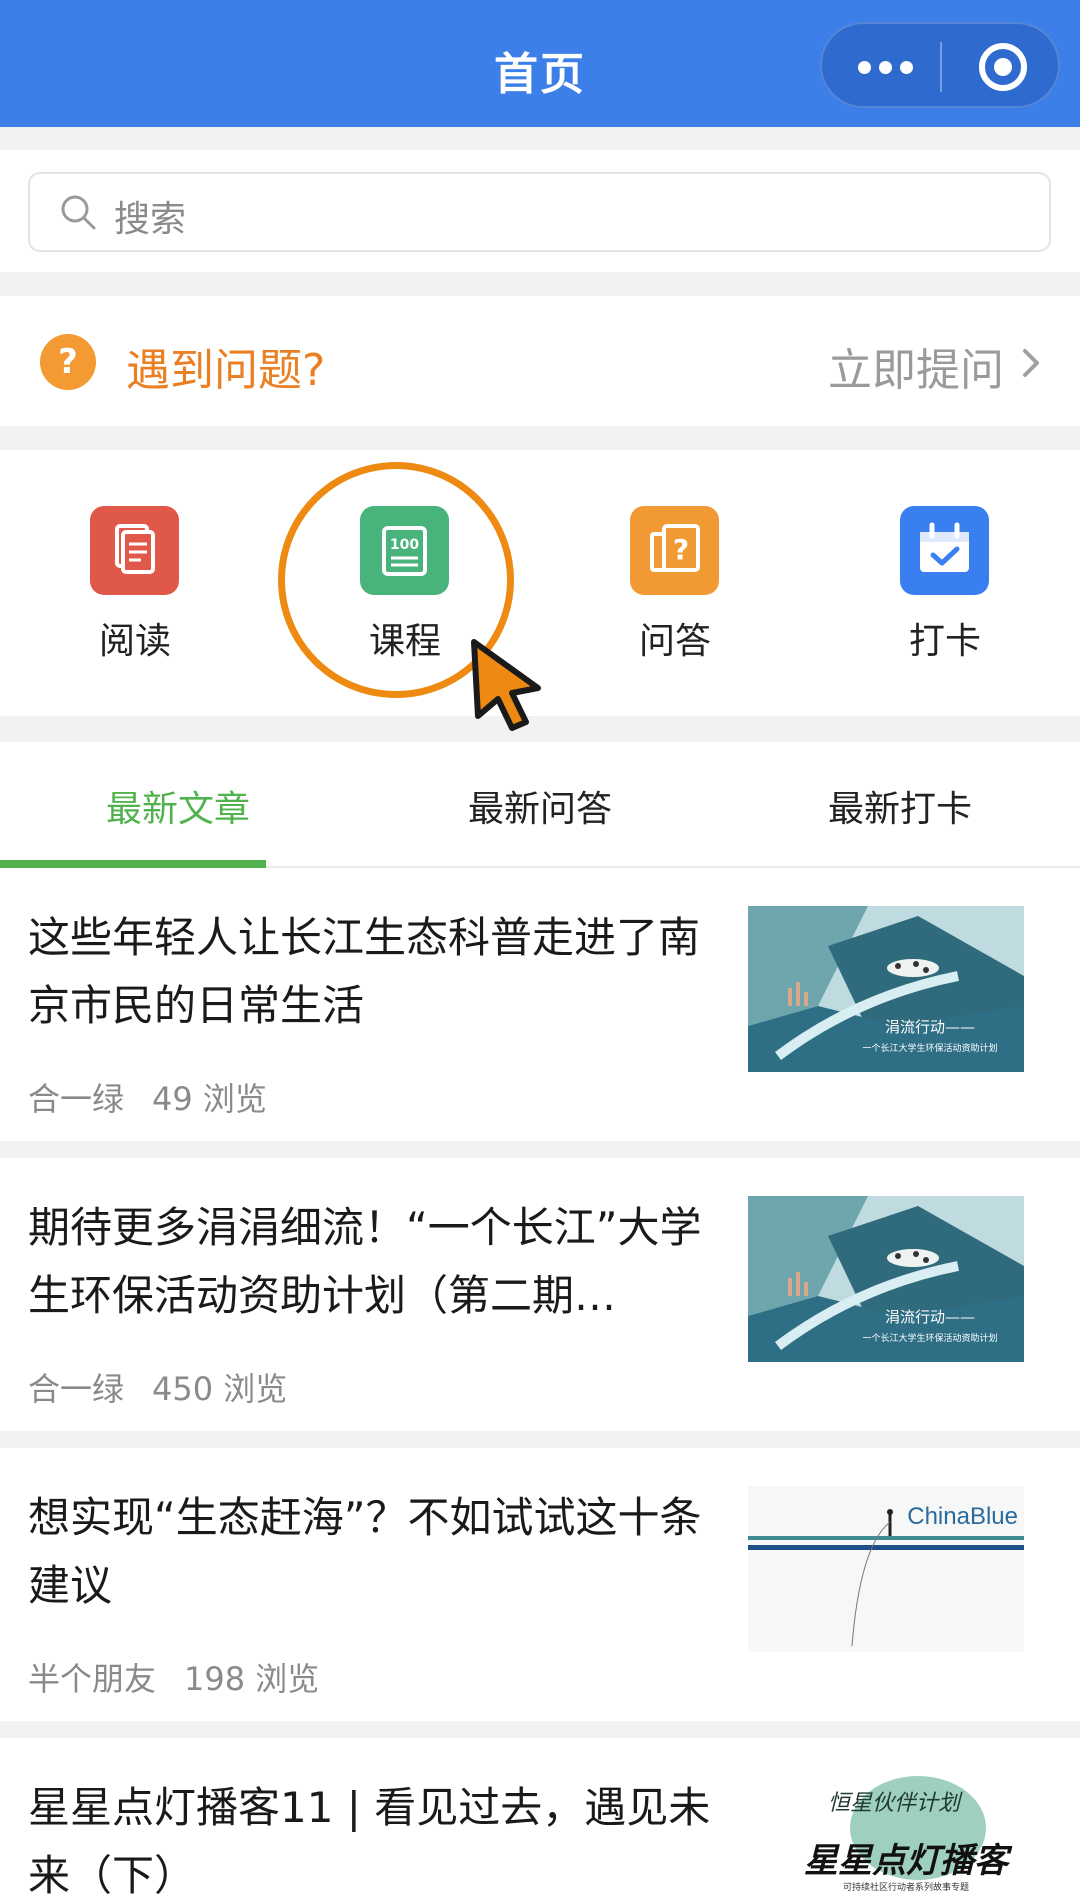 This screenshot has height=1897, width=1080. I want to click on tab-bar: 最新文章 最新问答 最新打卡, so click(540, 805).